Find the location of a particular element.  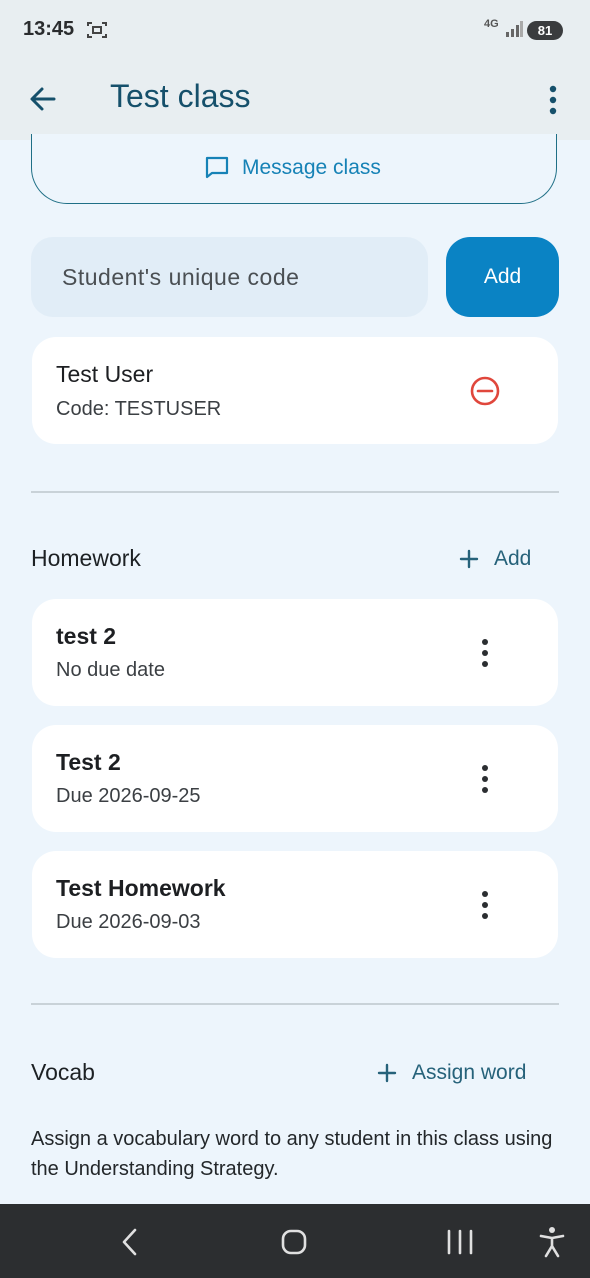

system-nav-bar is located at coordinates (295, 1241).